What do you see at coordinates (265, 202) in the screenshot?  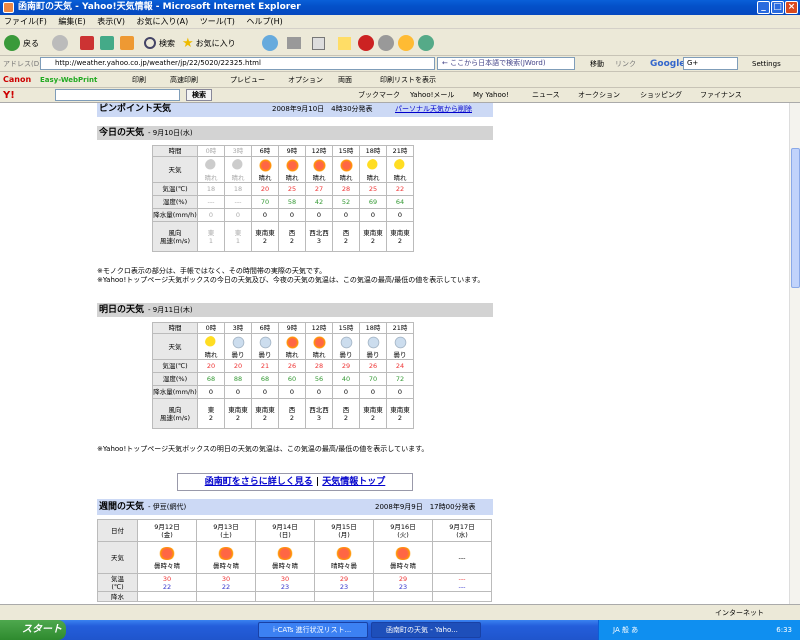 I see `humid-value: 70` at bounding box center [265, 202].